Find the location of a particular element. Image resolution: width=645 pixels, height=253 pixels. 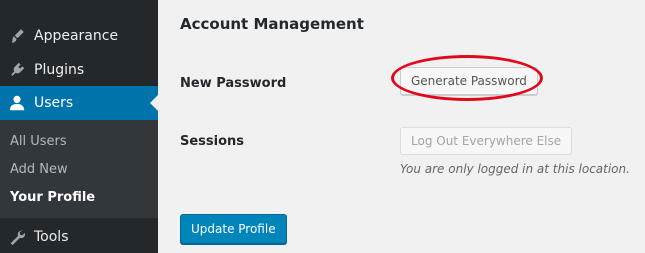

menu-item-users: Users is located at coordinates (79, 103).